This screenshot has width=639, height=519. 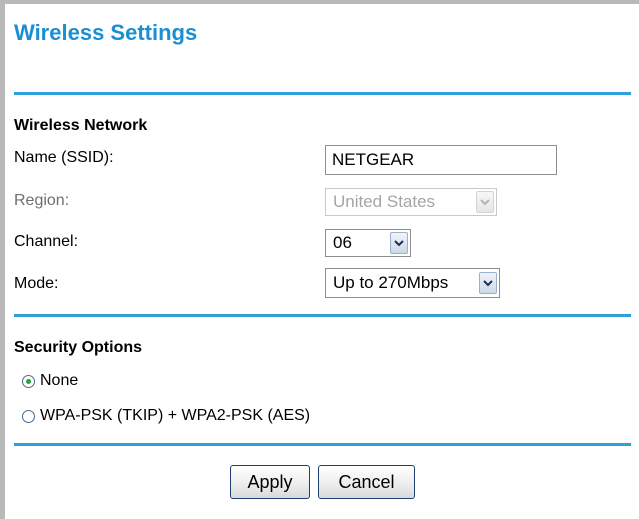 I want to click on region-select-value: United States, so click(x=384, y=201).